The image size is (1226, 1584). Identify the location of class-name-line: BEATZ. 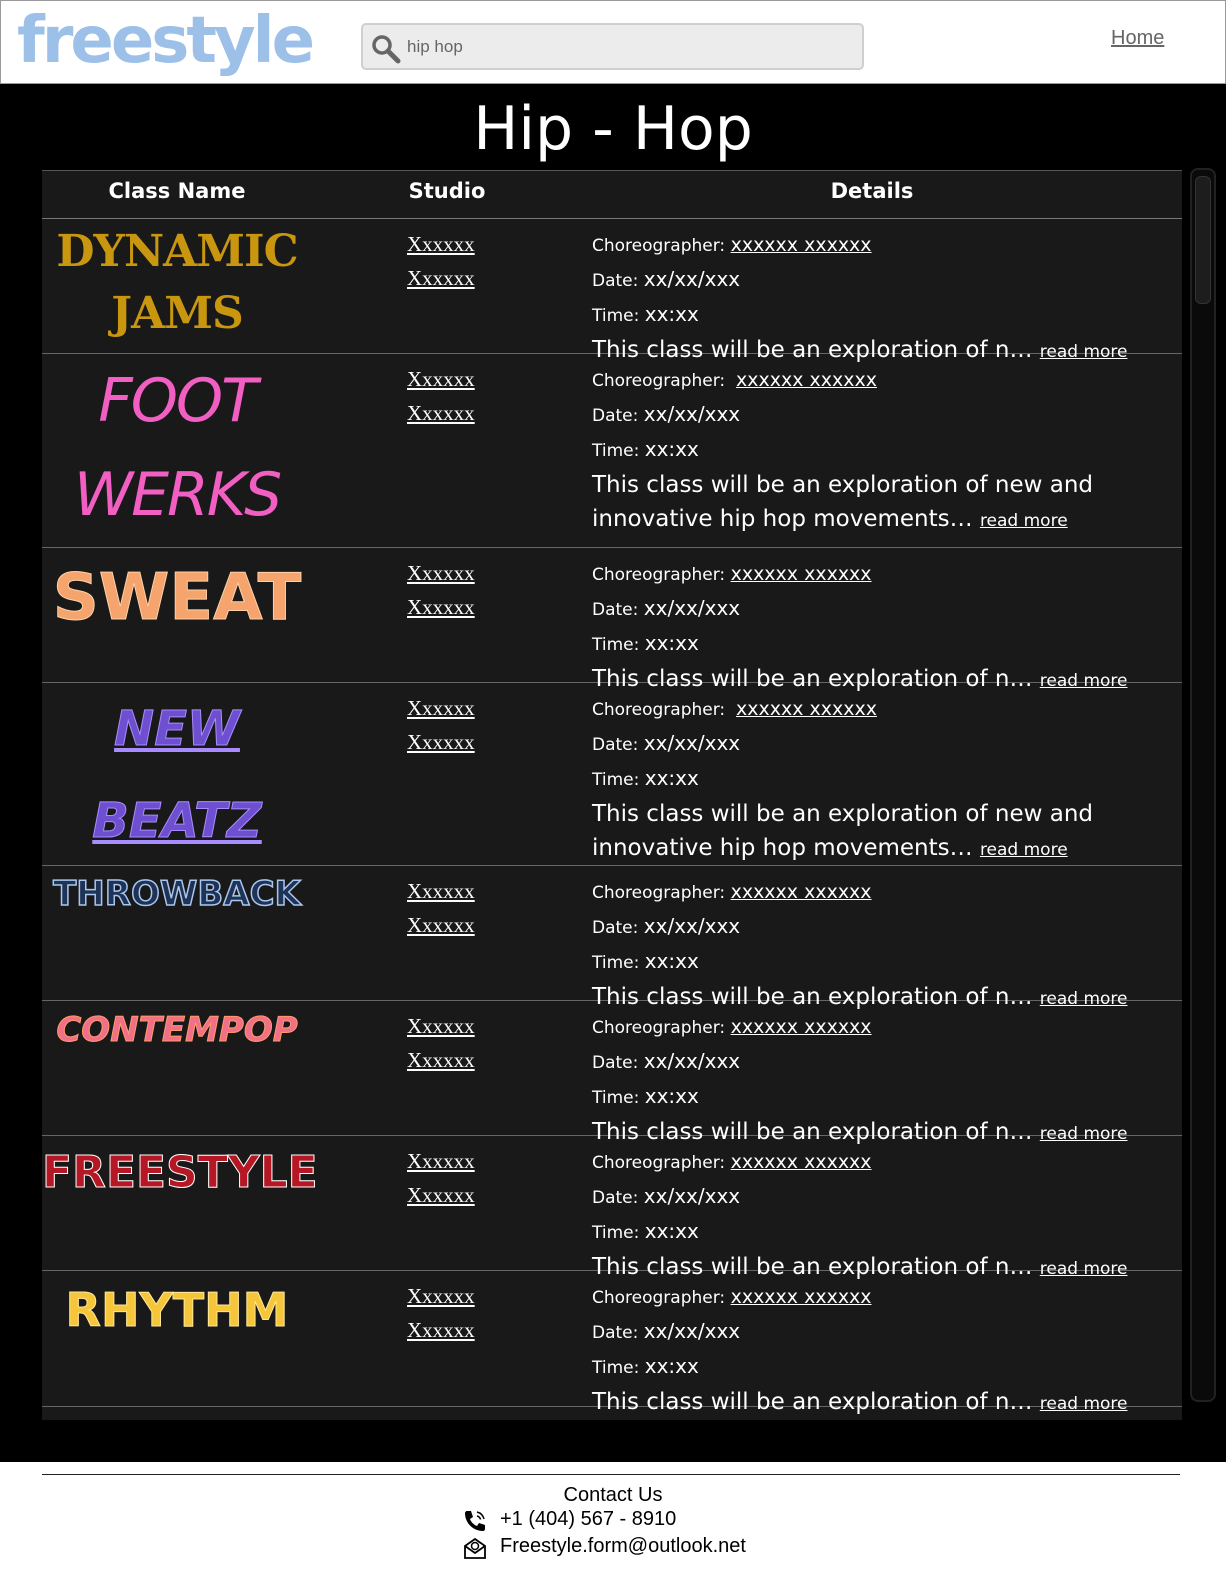
(177, 821).